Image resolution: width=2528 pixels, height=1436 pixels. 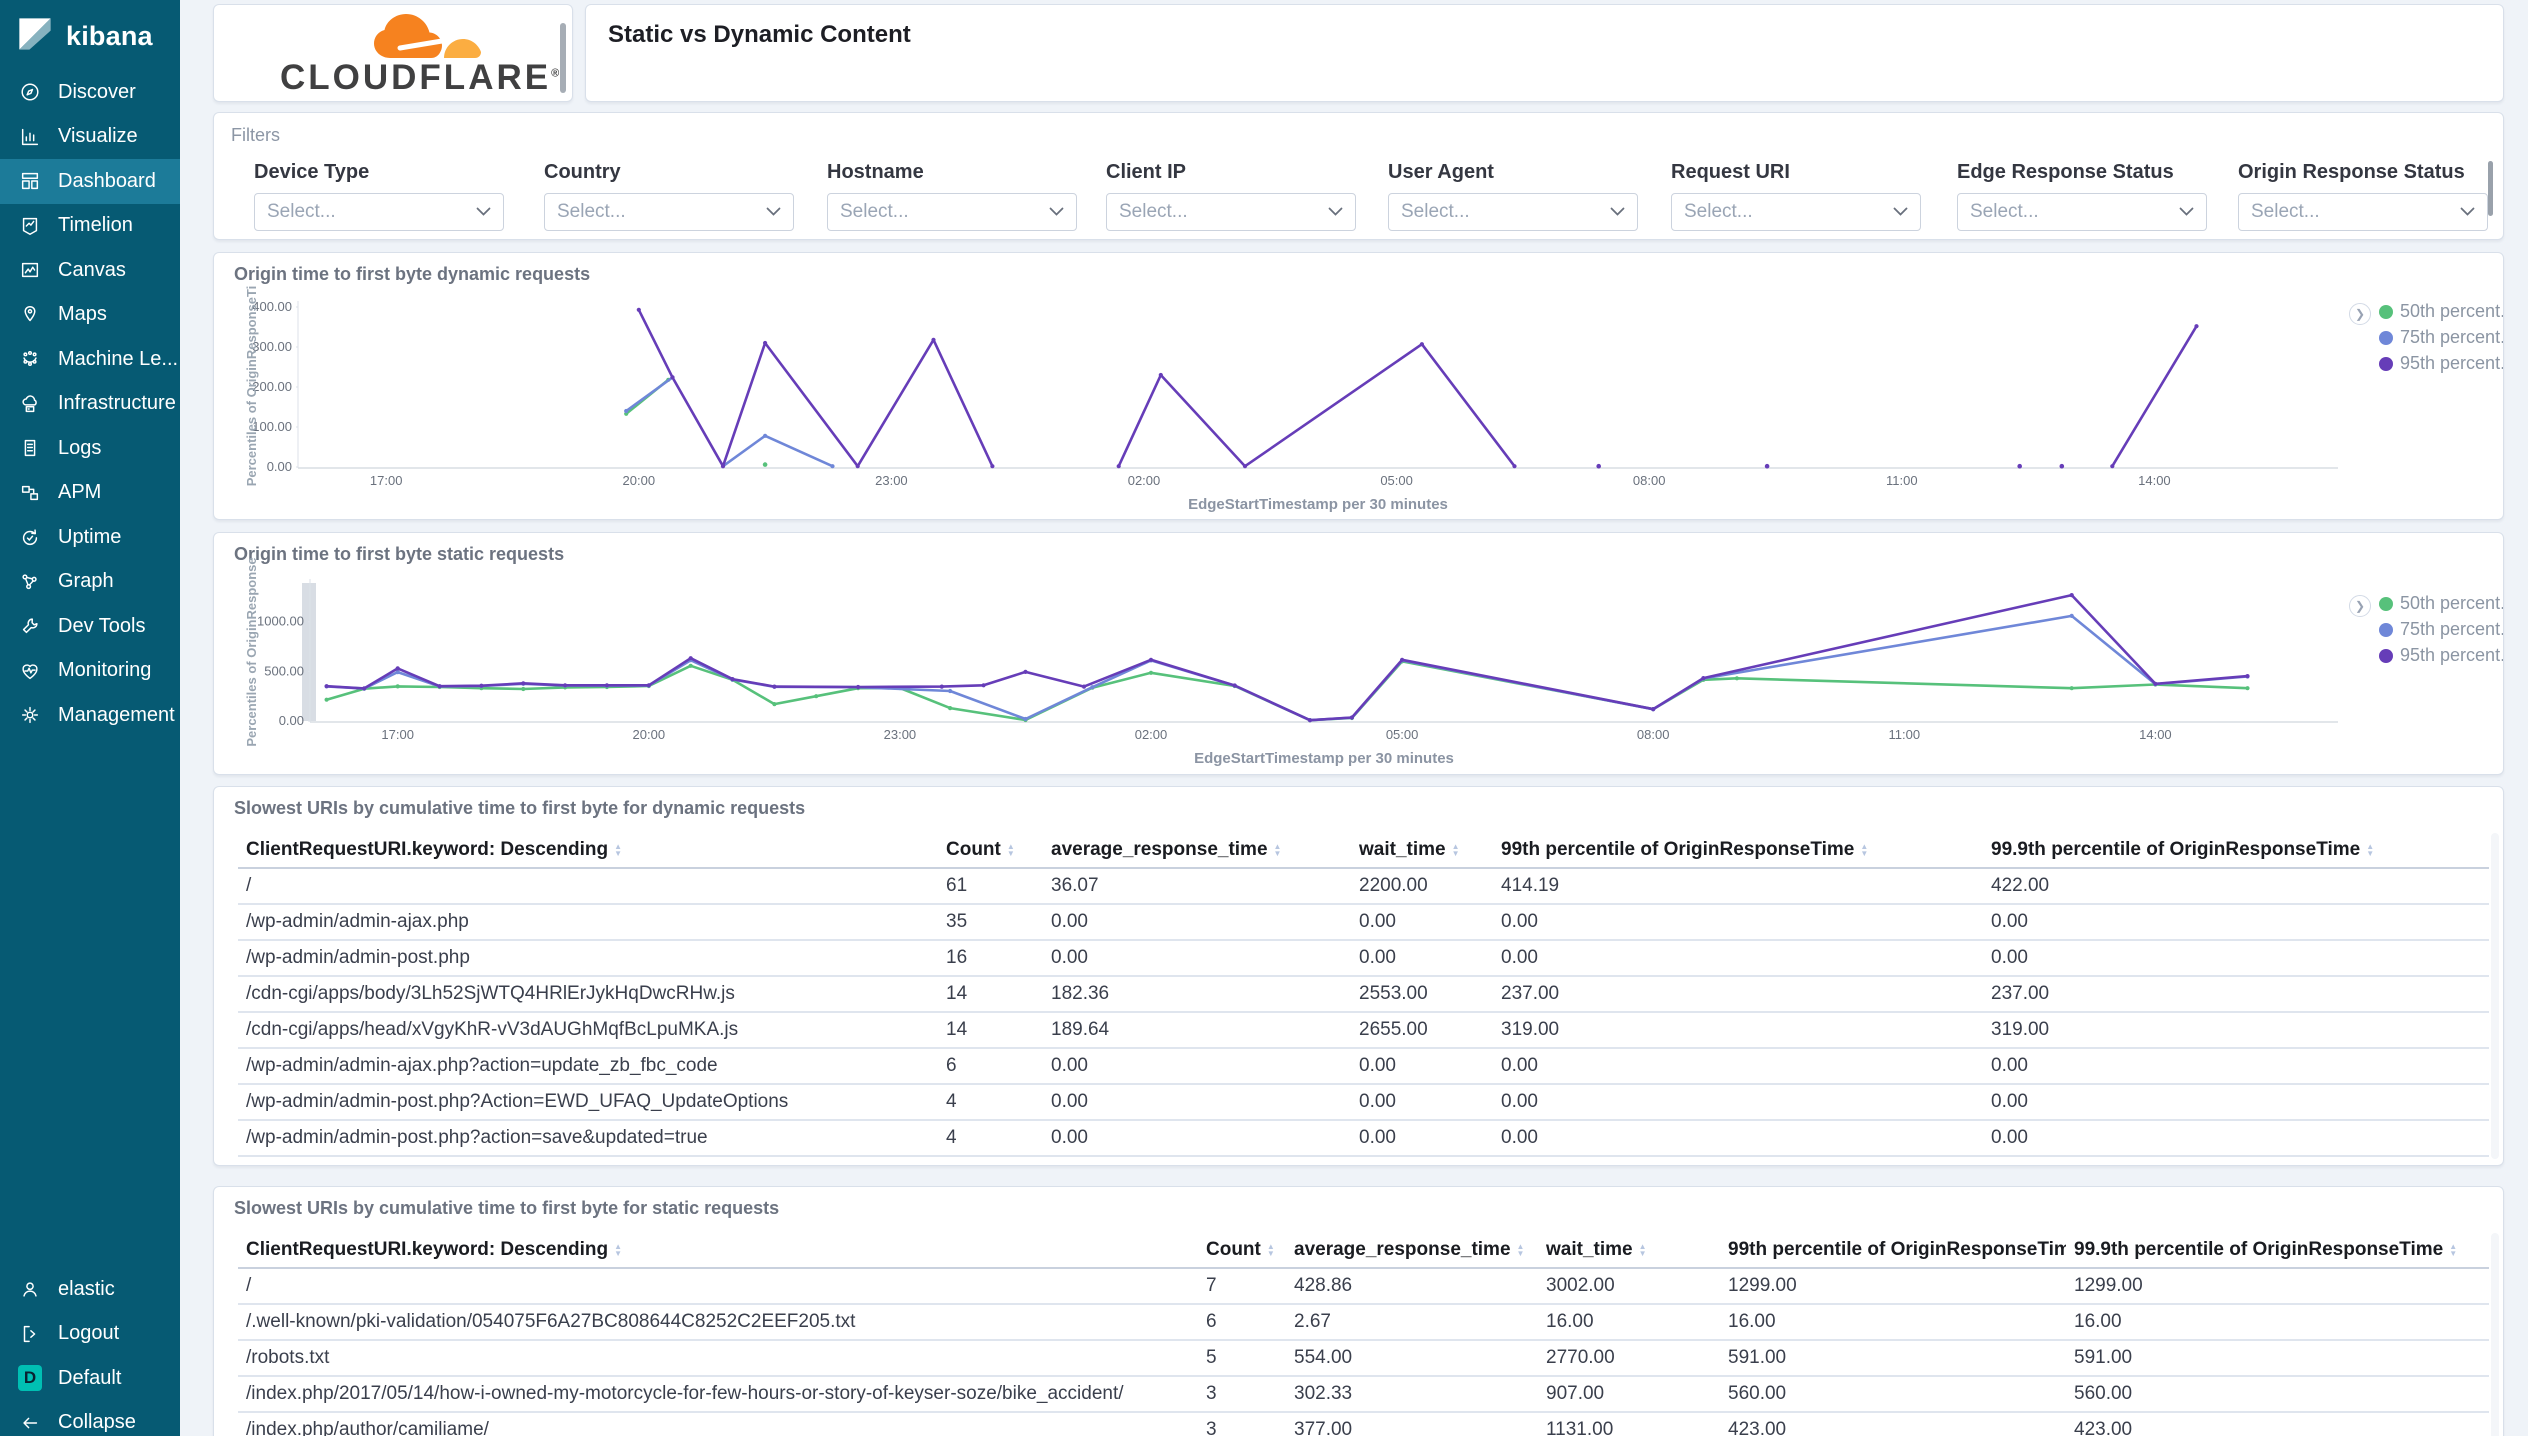 I want to click on y-tick-label: 1000.00, so click(x=280, y=621).